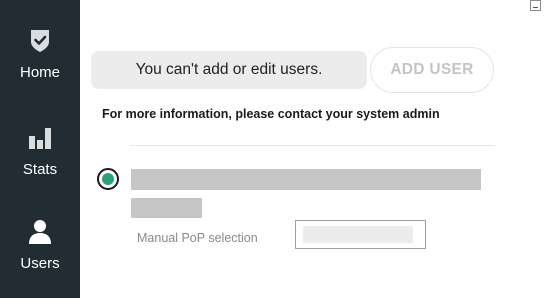  Describe the element at coordinates (108, 179) in the screenshot. I see `pop-radio-button` at that location.